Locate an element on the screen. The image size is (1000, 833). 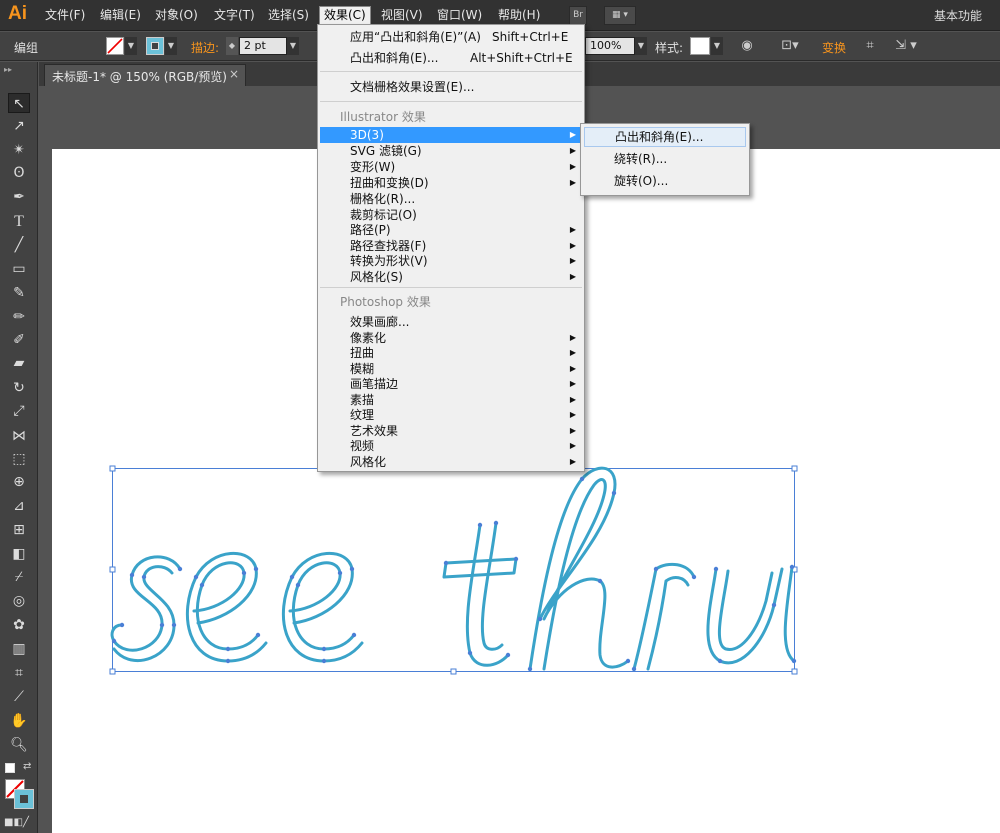
line-tool-icon: ╱ is located at coordinates (19, 245).